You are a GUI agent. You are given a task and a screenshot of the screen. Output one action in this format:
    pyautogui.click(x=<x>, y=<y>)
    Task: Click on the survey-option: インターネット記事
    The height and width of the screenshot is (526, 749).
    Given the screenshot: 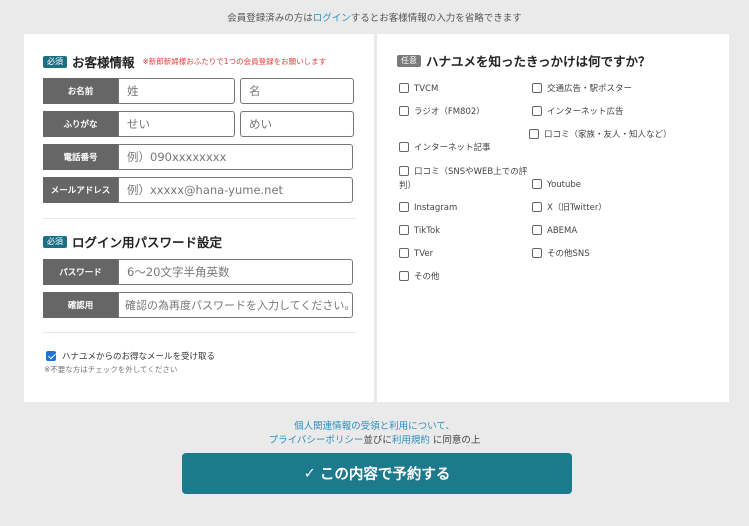 What is the action you would take?
    pyautogui.click(x=445, y=148)
    